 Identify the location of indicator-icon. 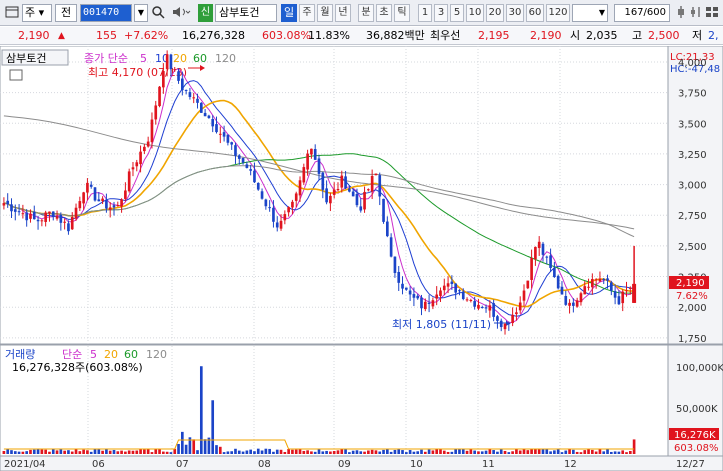
(696, 13).